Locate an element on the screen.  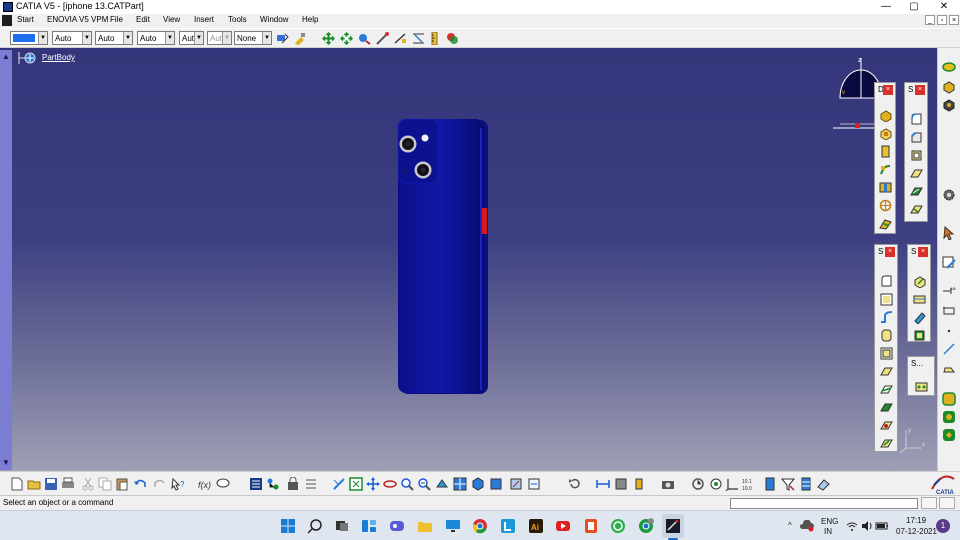
replace-face-icon is located at coordinates (886, 371).